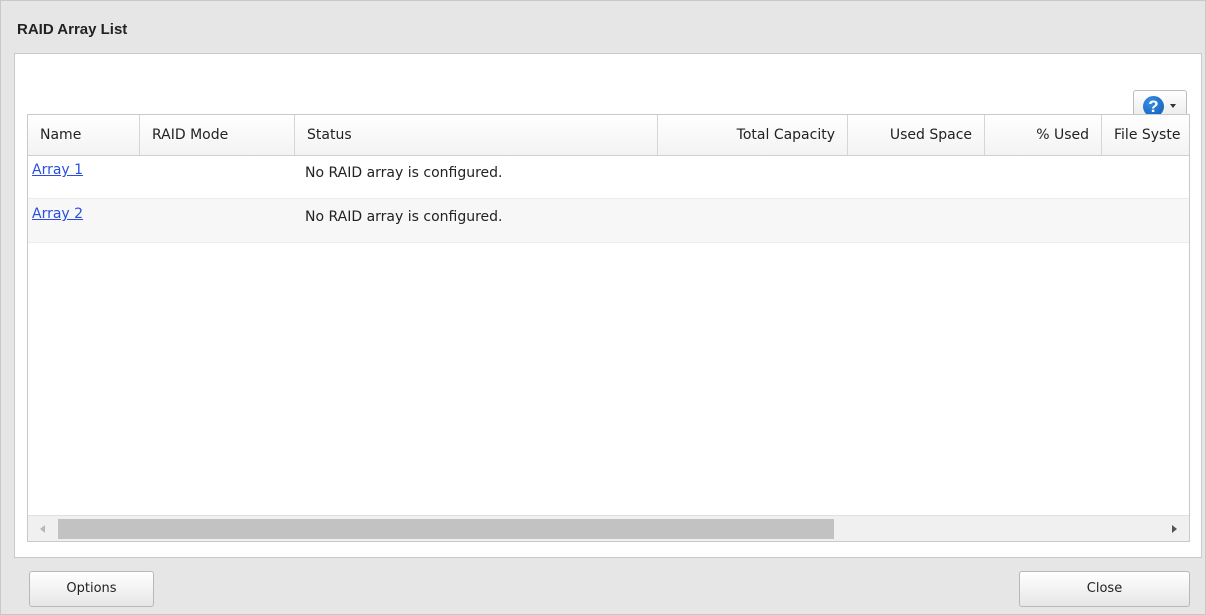  What do you see at coordinates (217, 135) in the screenshot?
I see `column-header-raid-mode: RAID Mode` at bounding box center [217, 135].